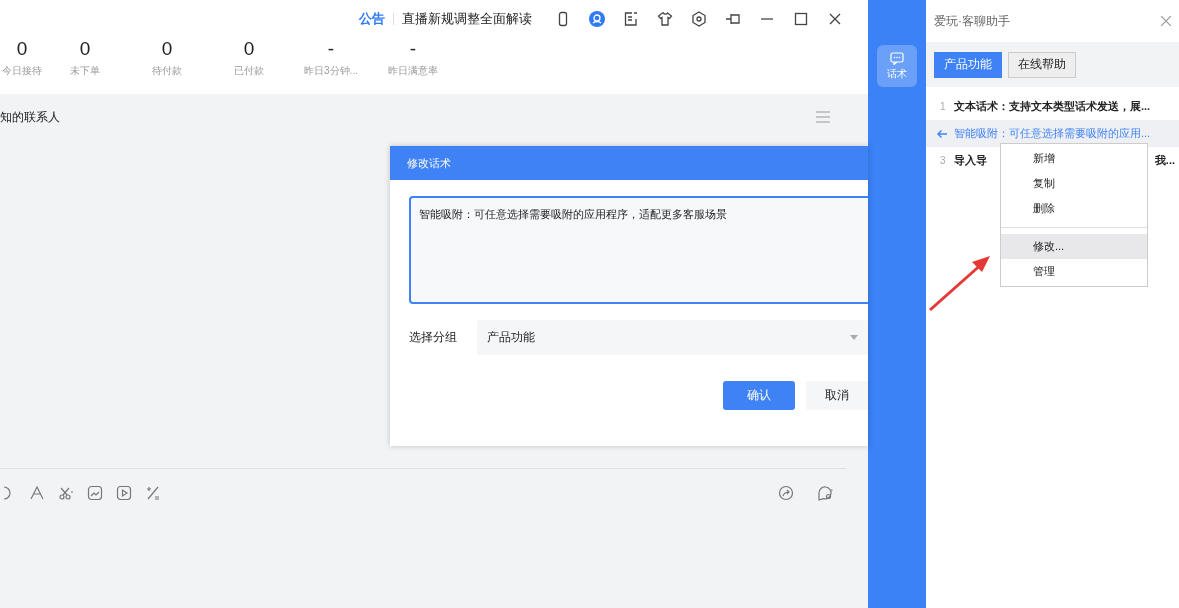  Describe the element at coordinates (124, 492) in the screenshot. I see `video-icon` at that location.